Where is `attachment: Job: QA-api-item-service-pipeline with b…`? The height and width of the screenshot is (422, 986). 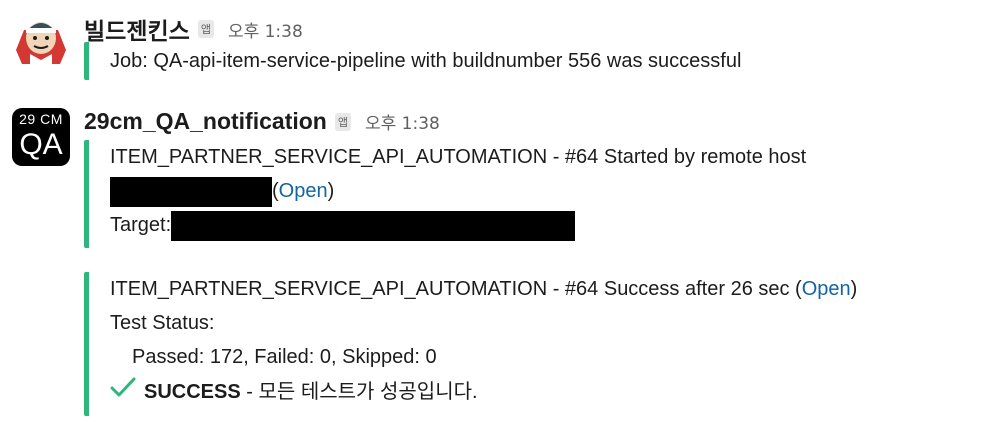
attachment: Job: QA-api-item-service-pipeline with b… is located at coordinates (412, 61).